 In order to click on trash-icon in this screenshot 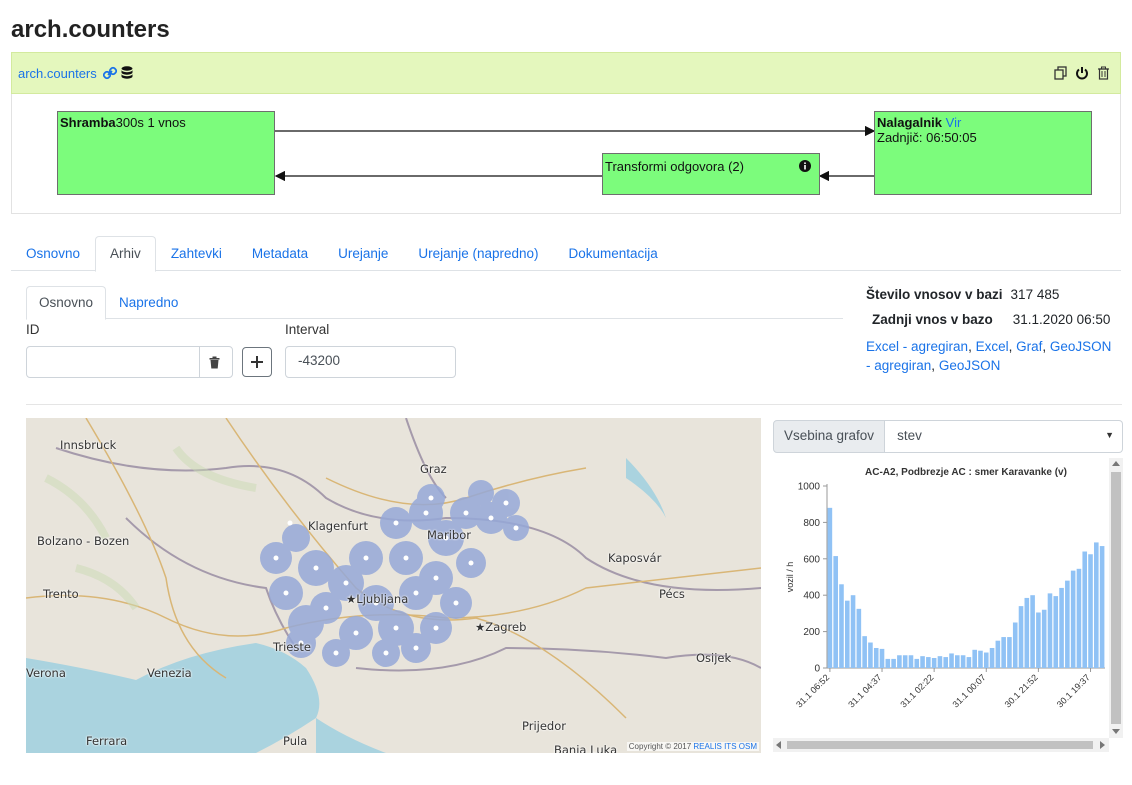, I will do `click(1103, 73)`.